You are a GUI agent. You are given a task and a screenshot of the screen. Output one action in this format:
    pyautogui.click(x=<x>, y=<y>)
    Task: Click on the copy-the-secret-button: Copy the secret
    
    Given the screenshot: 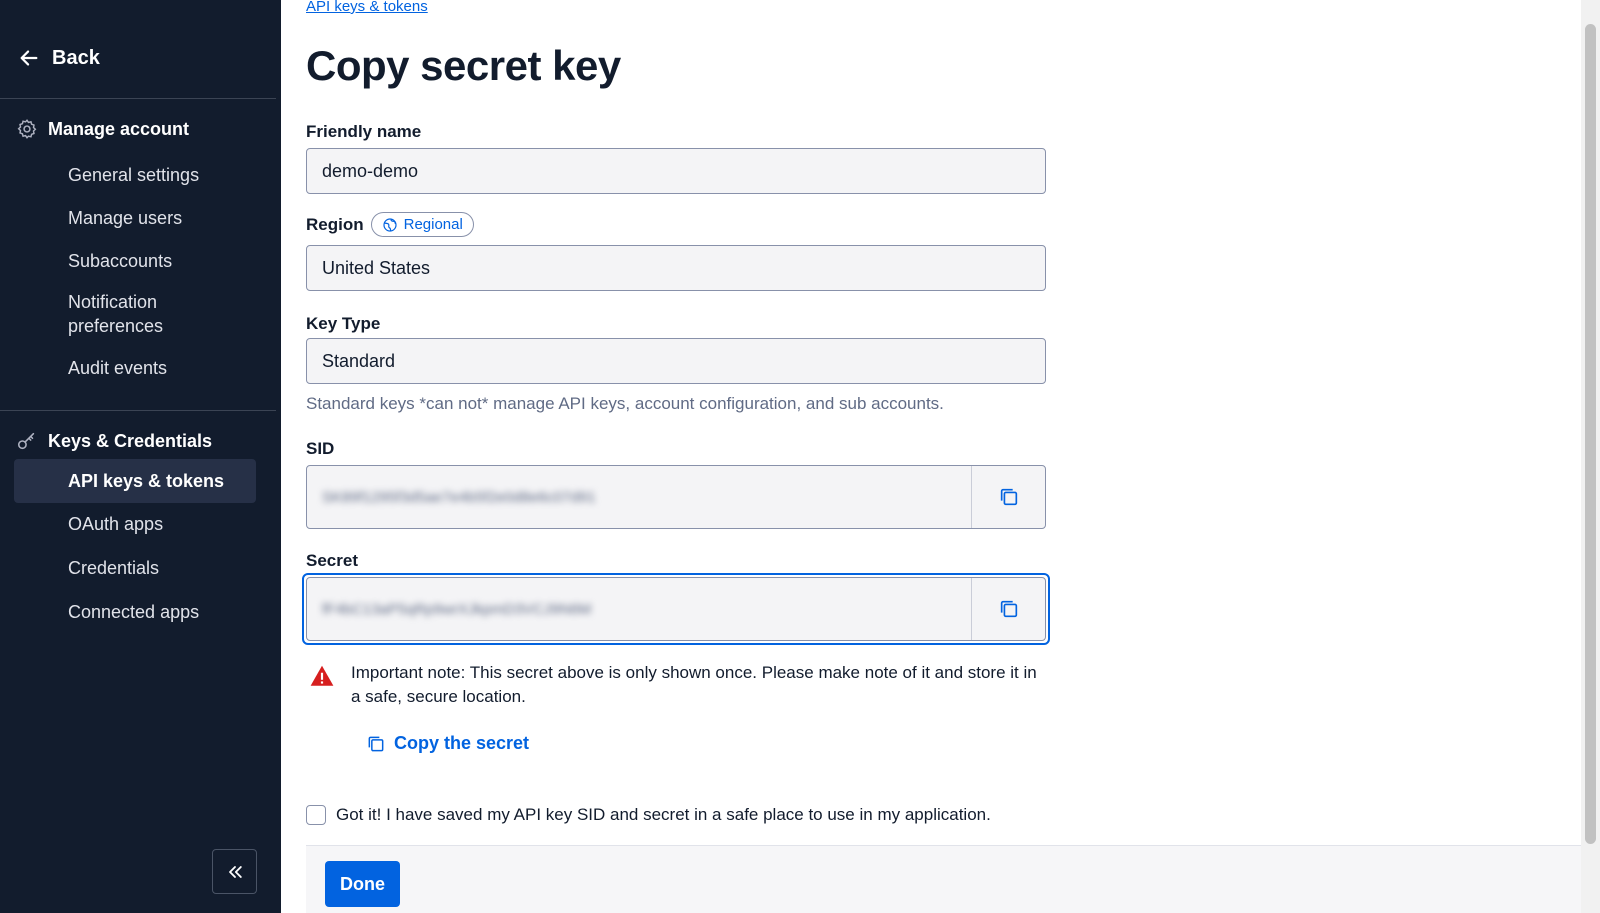 What is the action you would take?
    pyautogui.click(x=447, y=743)
    